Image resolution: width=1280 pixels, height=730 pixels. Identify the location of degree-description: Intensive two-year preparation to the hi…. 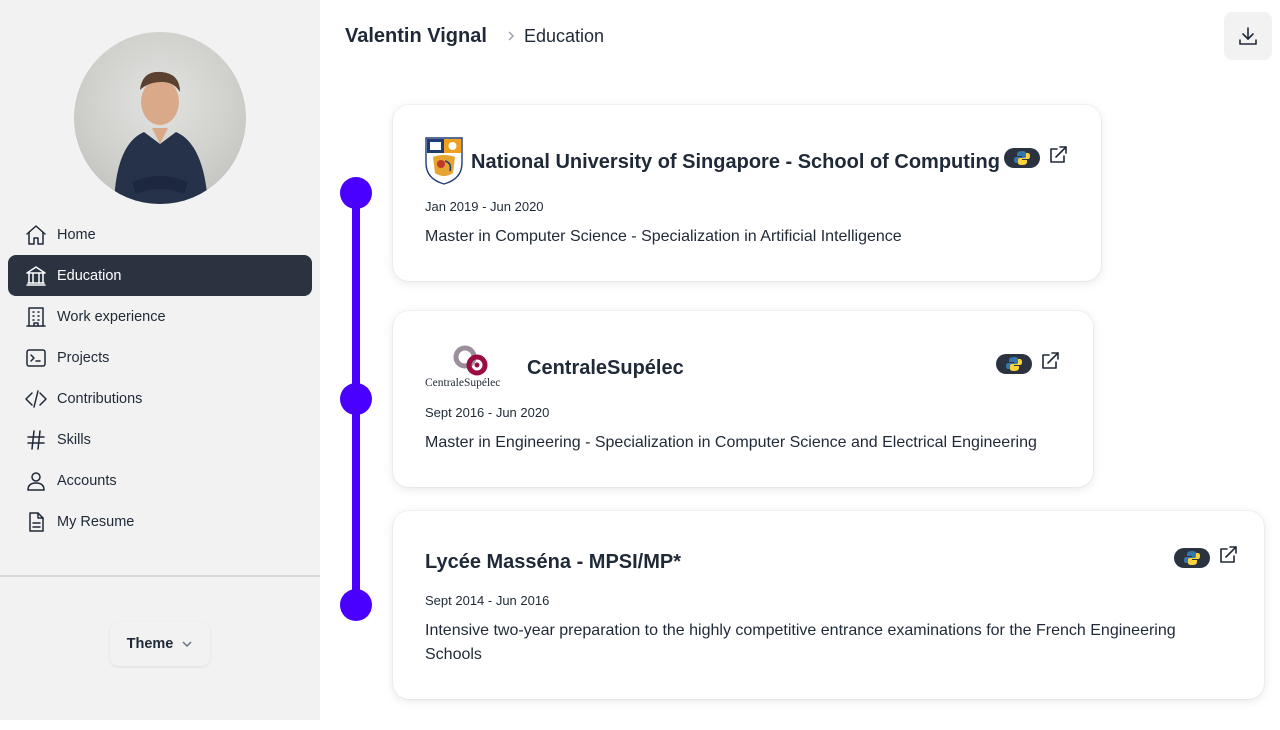
(800, 642).